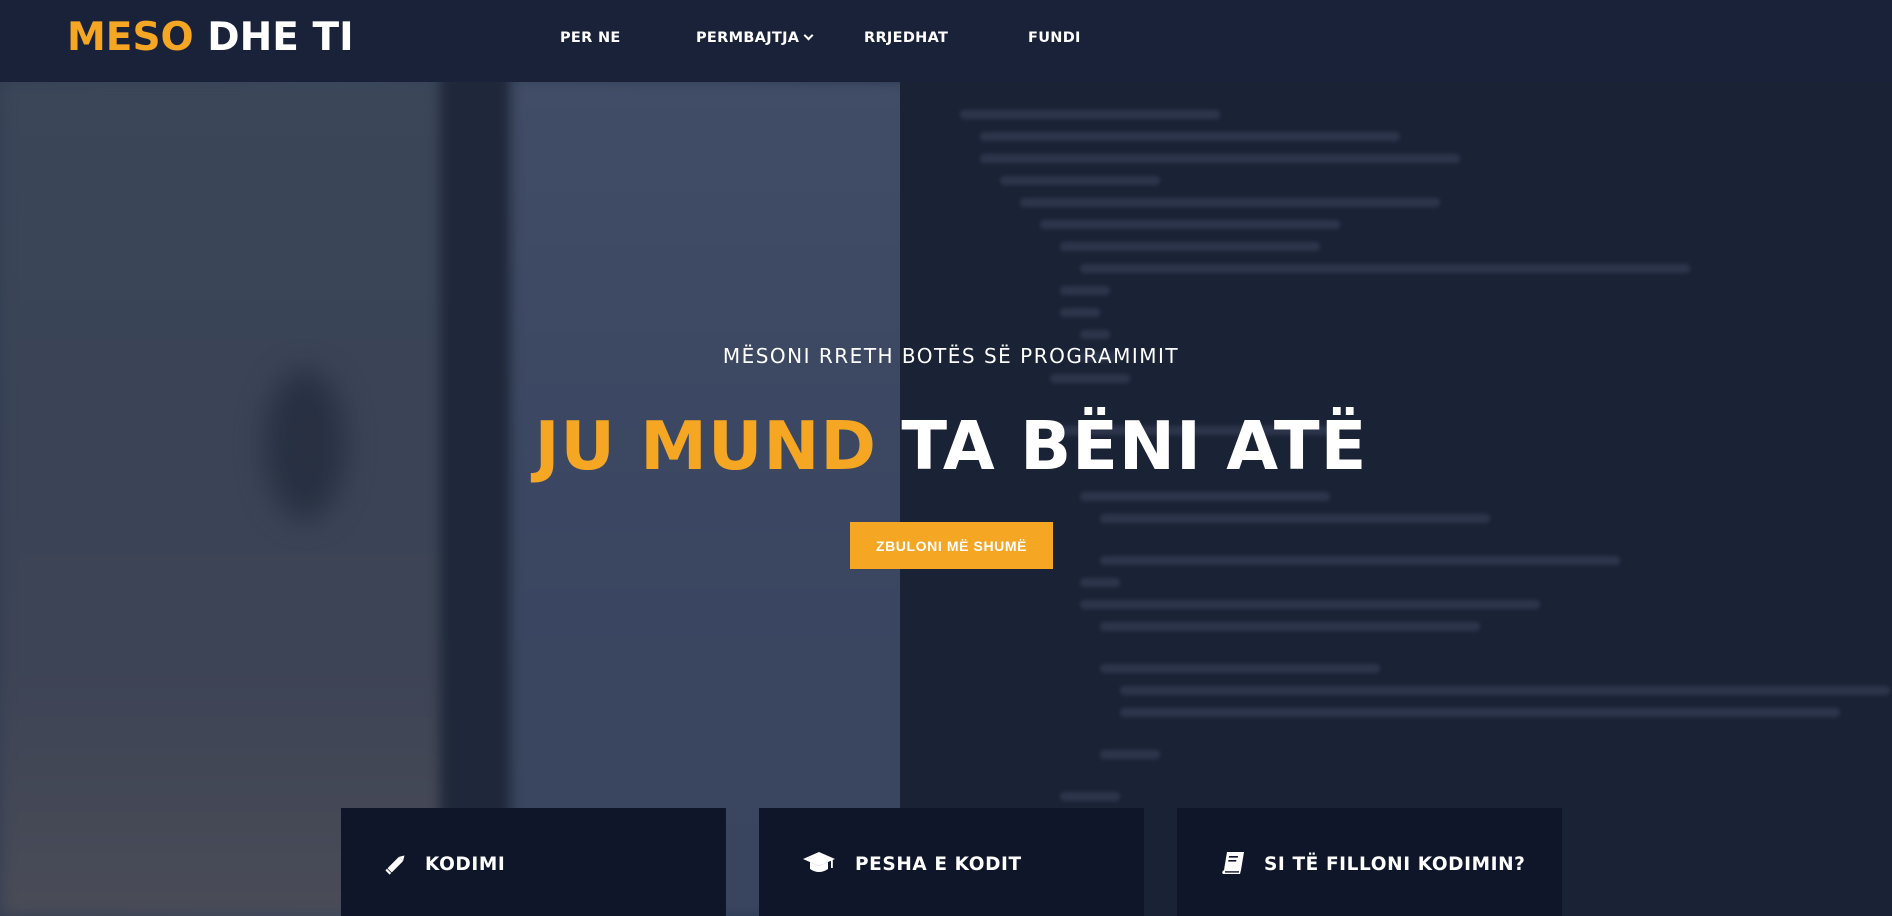  I want to click on site-logo: MESO DHE TI, so click(210, 38).